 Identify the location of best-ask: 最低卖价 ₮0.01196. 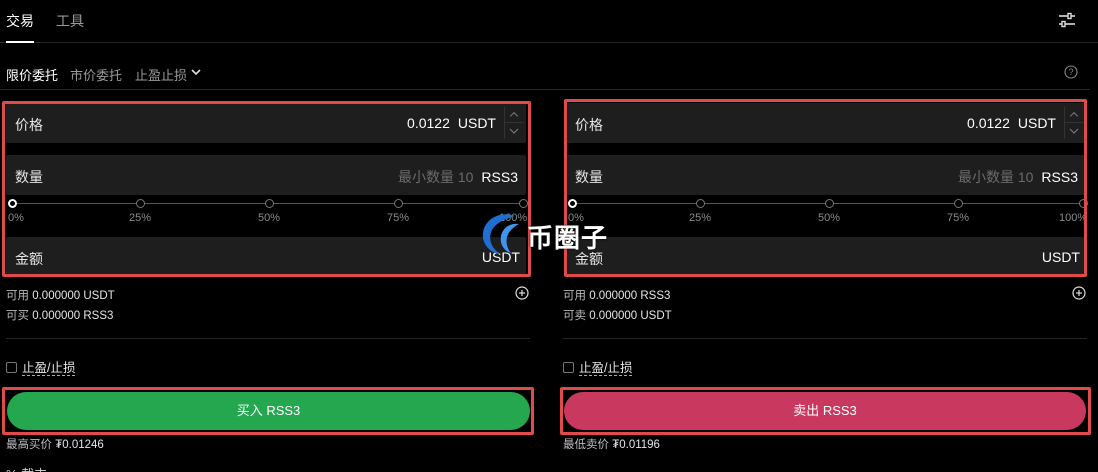
(611, 445).